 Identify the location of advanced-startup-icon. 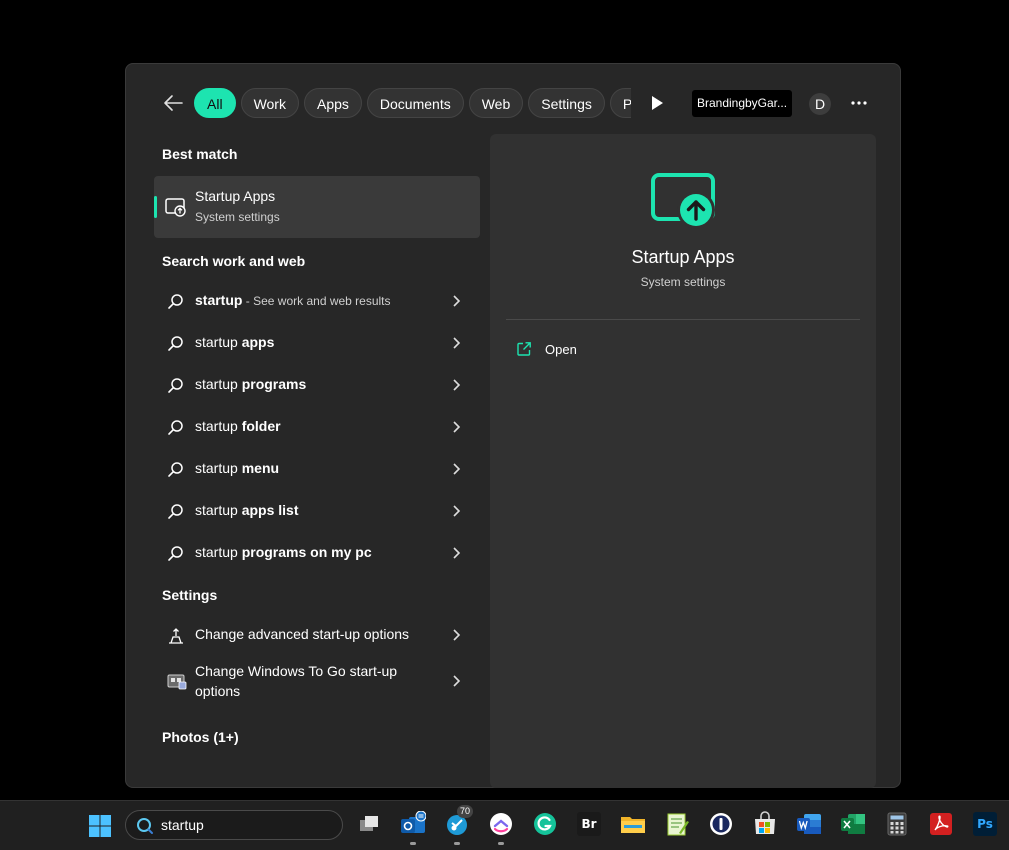
(176, 636).